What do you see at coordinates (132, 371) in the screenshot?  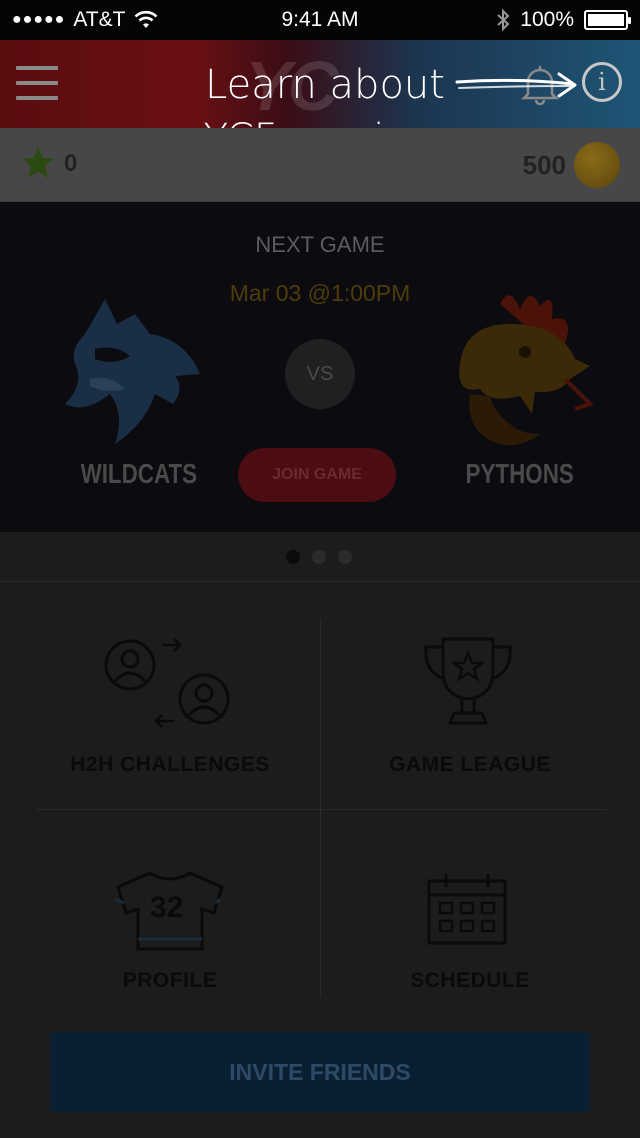 I see `wildcats-logo-icon` at bounding box center [132, 371].